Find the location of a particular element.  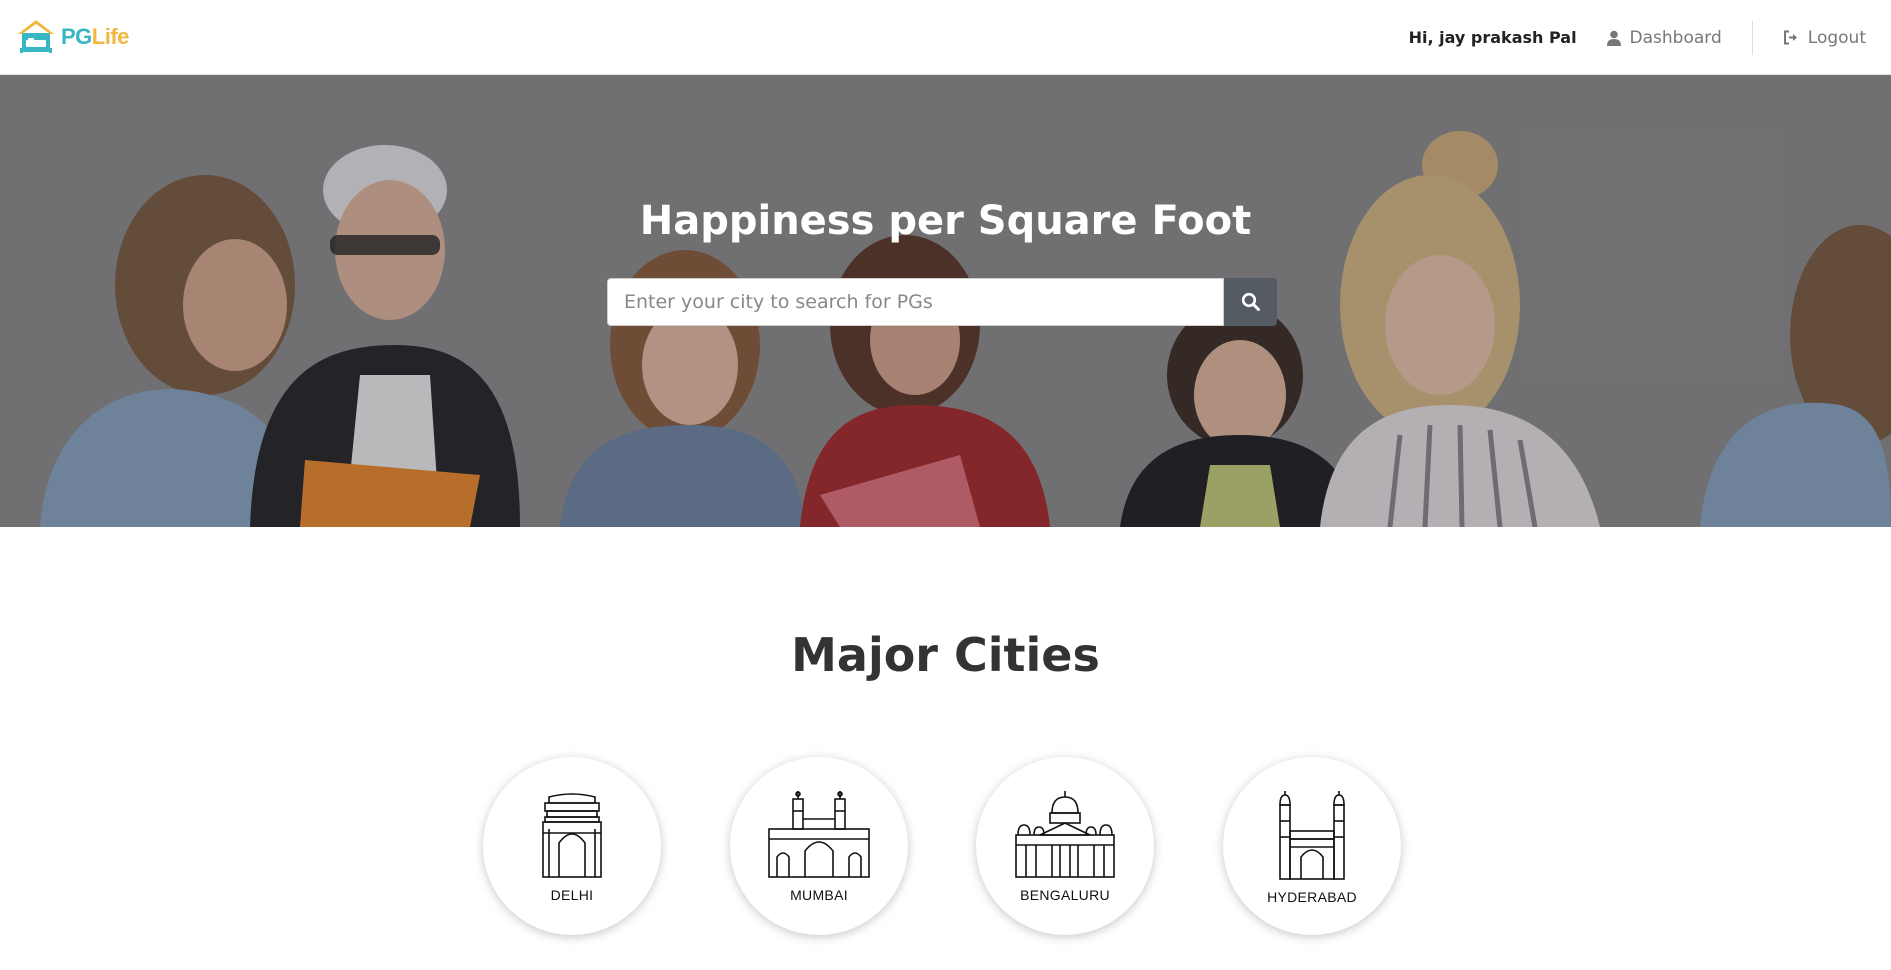

banner-title: Happiness per Square Foot is located at coordinates (945, 221).